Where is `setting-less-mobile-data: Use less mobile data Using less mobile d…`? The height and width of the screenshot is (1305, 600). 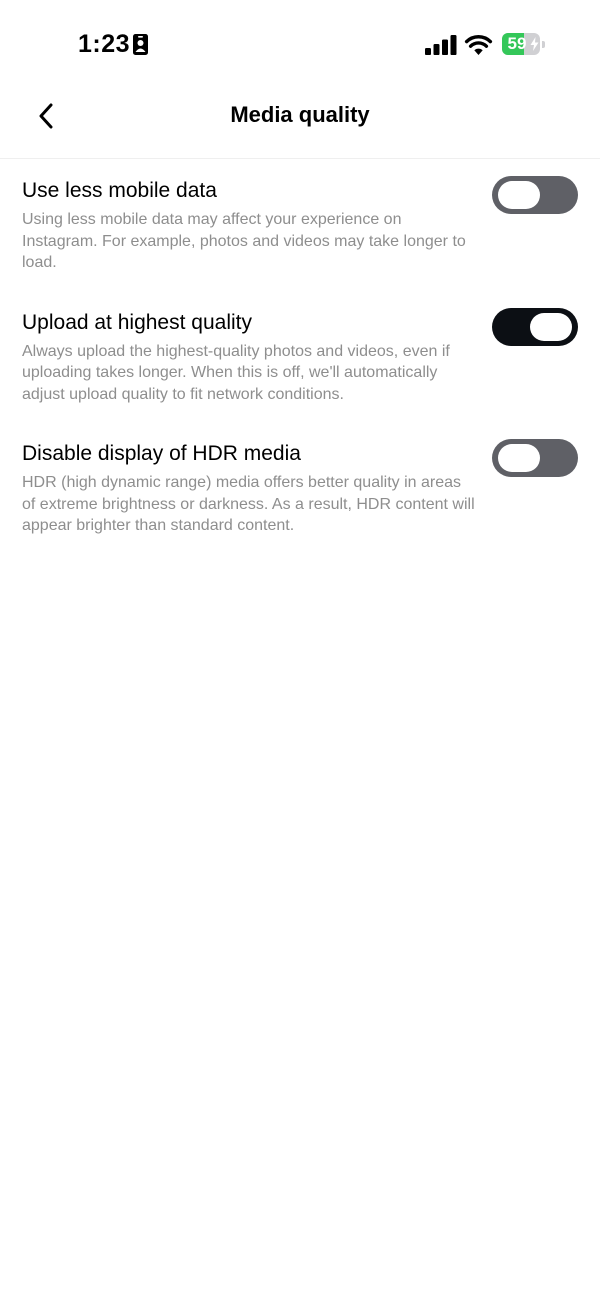
setting-less-mobile-data: Use less mobile data Using less mobile d… is located at coordinates (300, 225).